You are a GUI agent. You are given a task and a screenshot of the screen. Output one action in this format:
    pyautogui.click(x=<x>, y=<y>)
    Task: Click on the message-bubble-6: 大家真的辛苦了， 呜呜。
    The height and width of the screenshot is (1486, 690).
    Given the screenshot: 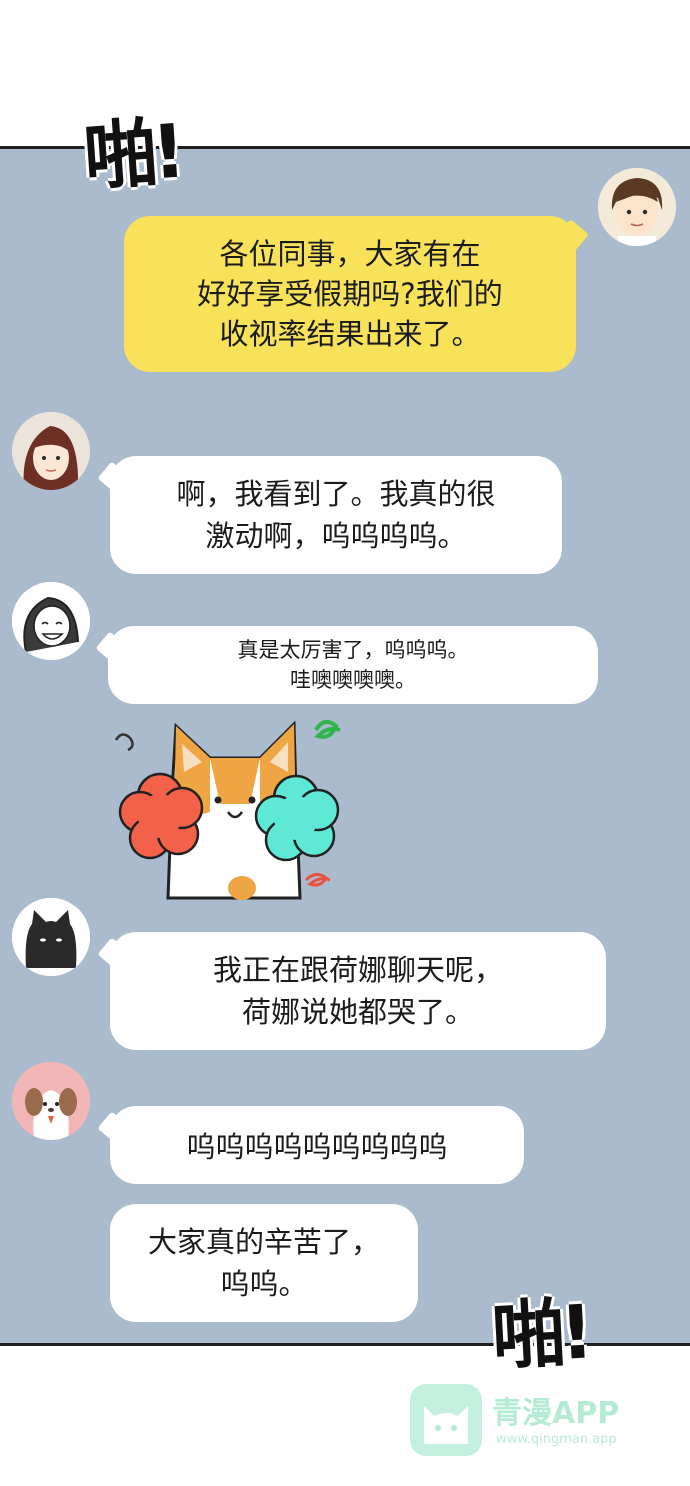 What is the action you would take?
    pyautogui.click(x=264, y=1263)
    